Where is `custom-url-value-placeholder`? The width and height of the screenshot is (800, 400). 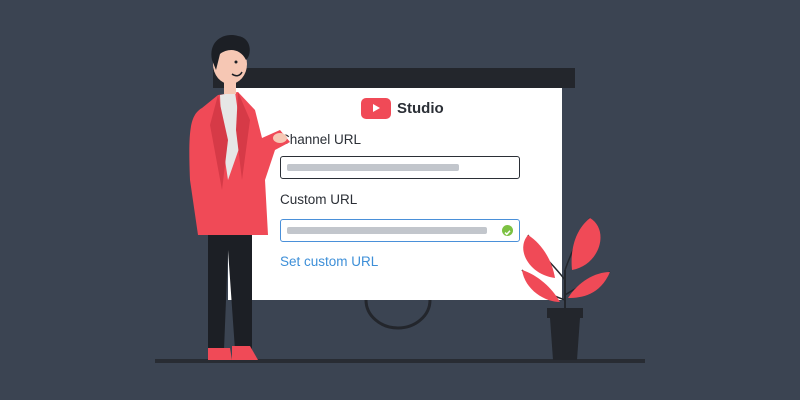
custom-url-value-placeholder is located at coordinates (387, 230).